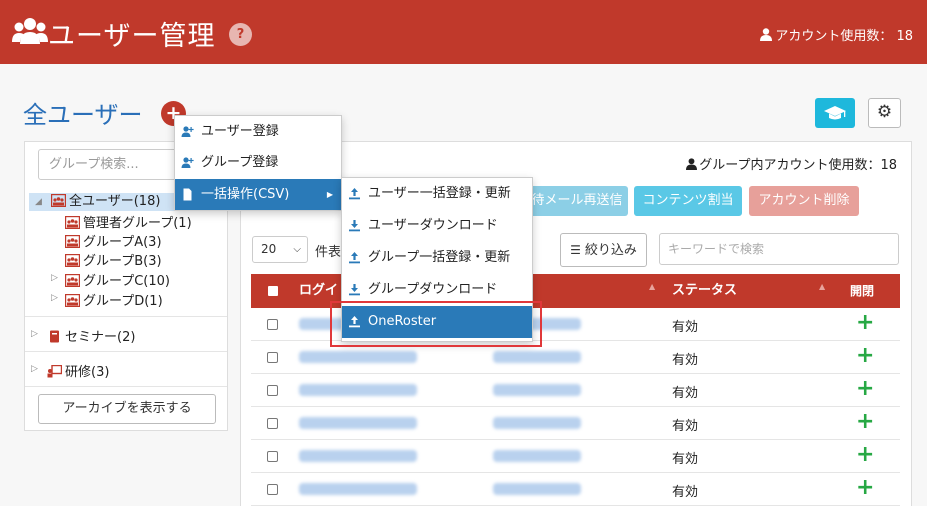 The width and height of the screenshot is (927, 506). What do you see at coordinates (862, 291) in the screenshot?
I see `column-toggle: 開閉` at bounding box center [862, 291].